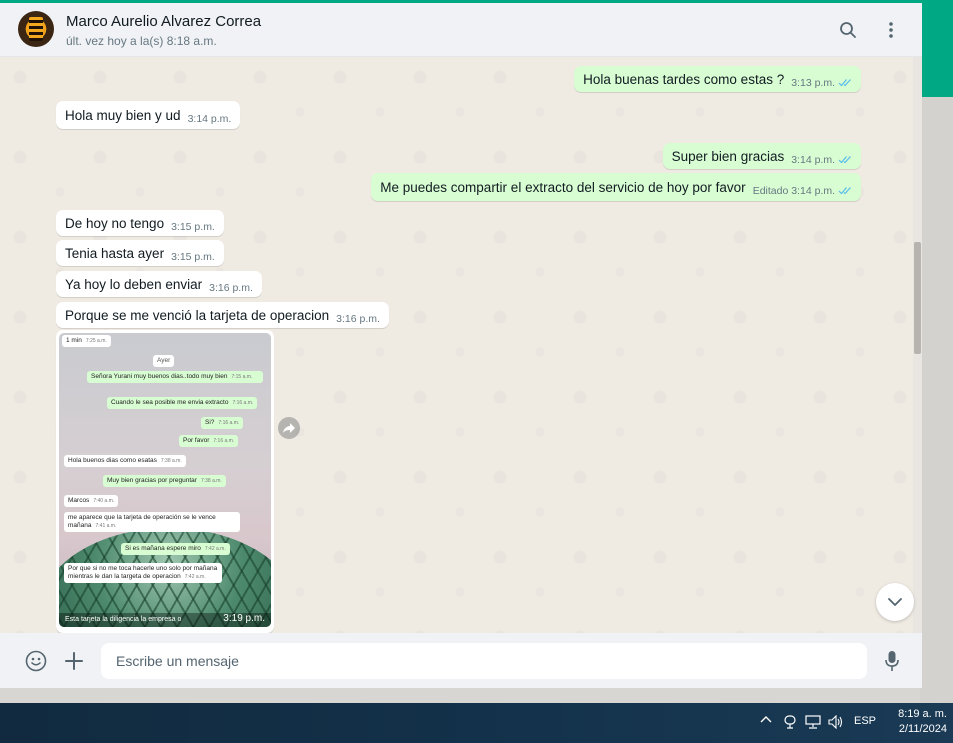 The image size is (953, 743). I want to click on screenshot-day-label: Ayer, so click(164, 361).